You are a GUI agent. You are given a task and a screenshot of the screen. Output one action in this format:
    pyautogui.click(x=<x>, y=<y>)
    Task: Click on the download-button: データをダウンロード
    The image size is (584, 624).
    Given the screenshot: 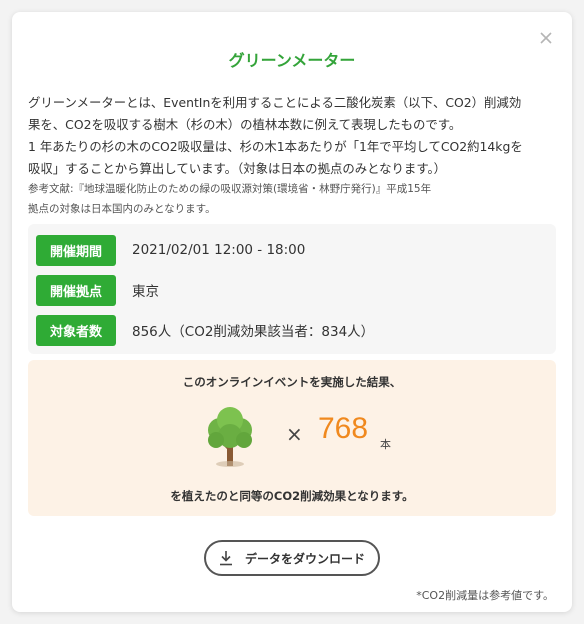 What is the action you would take?
    pyautogui.click(x=292, y=558)
    